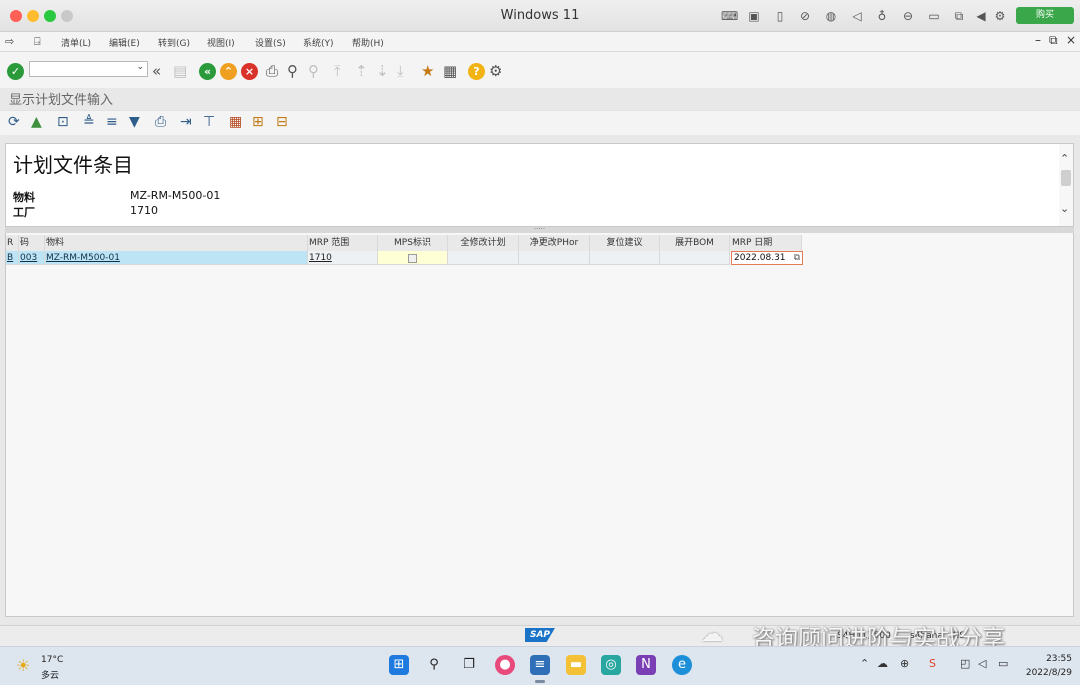 This screenshot has width=1080, height=685. What do you see at coordinates (160, 122) in the screenshot?
I see `print-preview-icon: ⎙` at bounding box center [160, 122].